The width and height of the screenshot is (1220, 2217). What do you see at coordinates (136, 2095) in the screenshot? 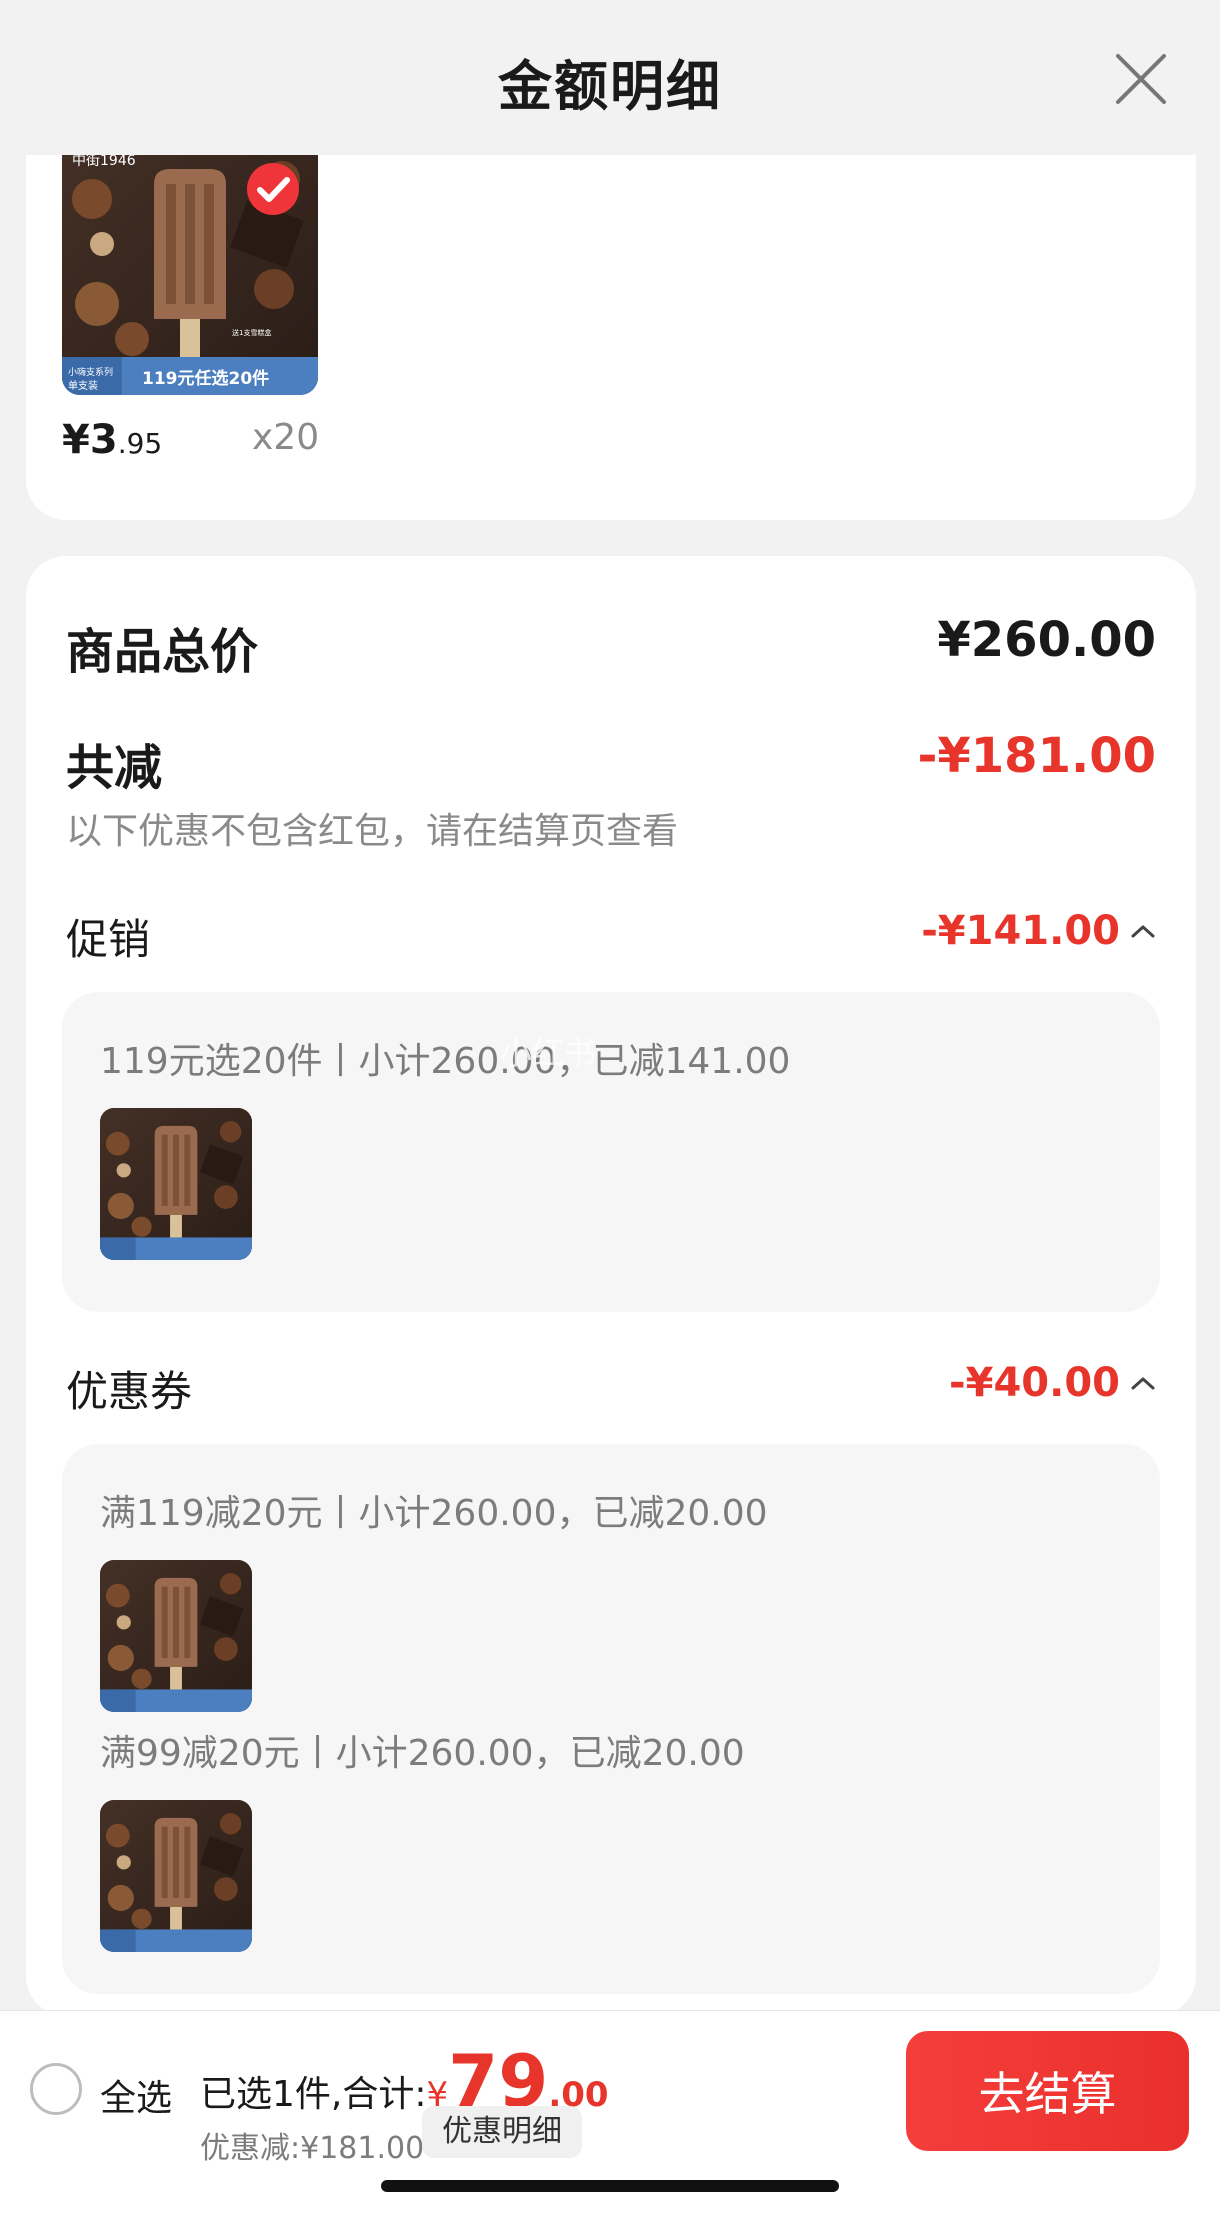
I see `select-all-label: 全选` at bounding box center [136, 2095].